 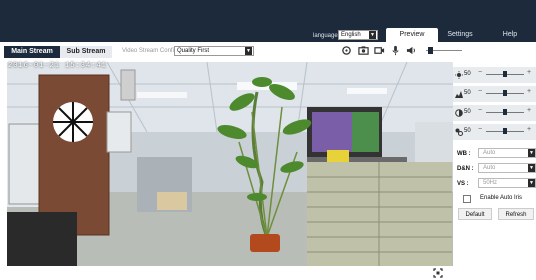 I want to click on sharpness-icon, so click(x=459, y=132).